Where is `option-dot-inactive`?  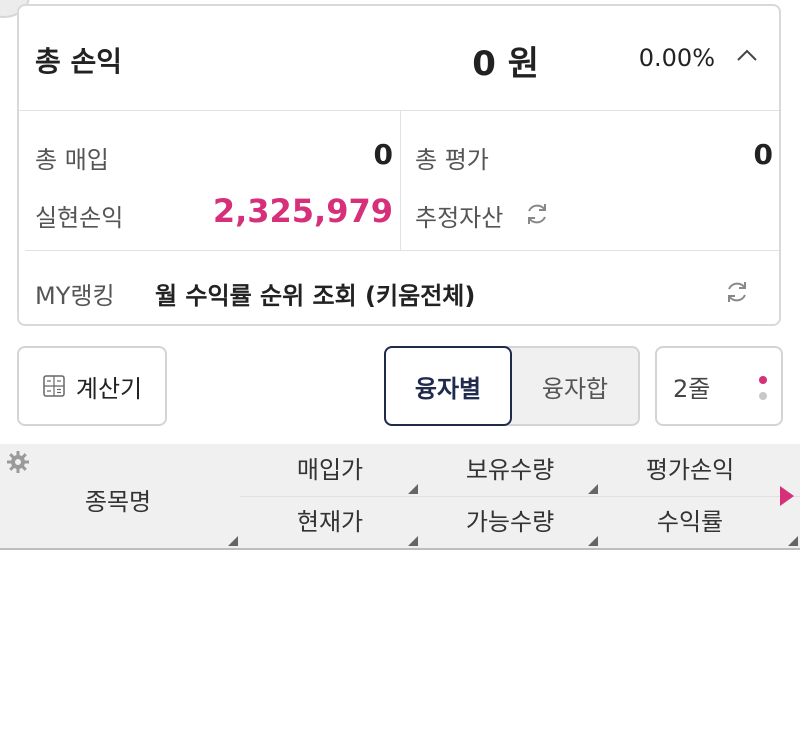 option-dot-inactive is located at coordinates (763, 396).